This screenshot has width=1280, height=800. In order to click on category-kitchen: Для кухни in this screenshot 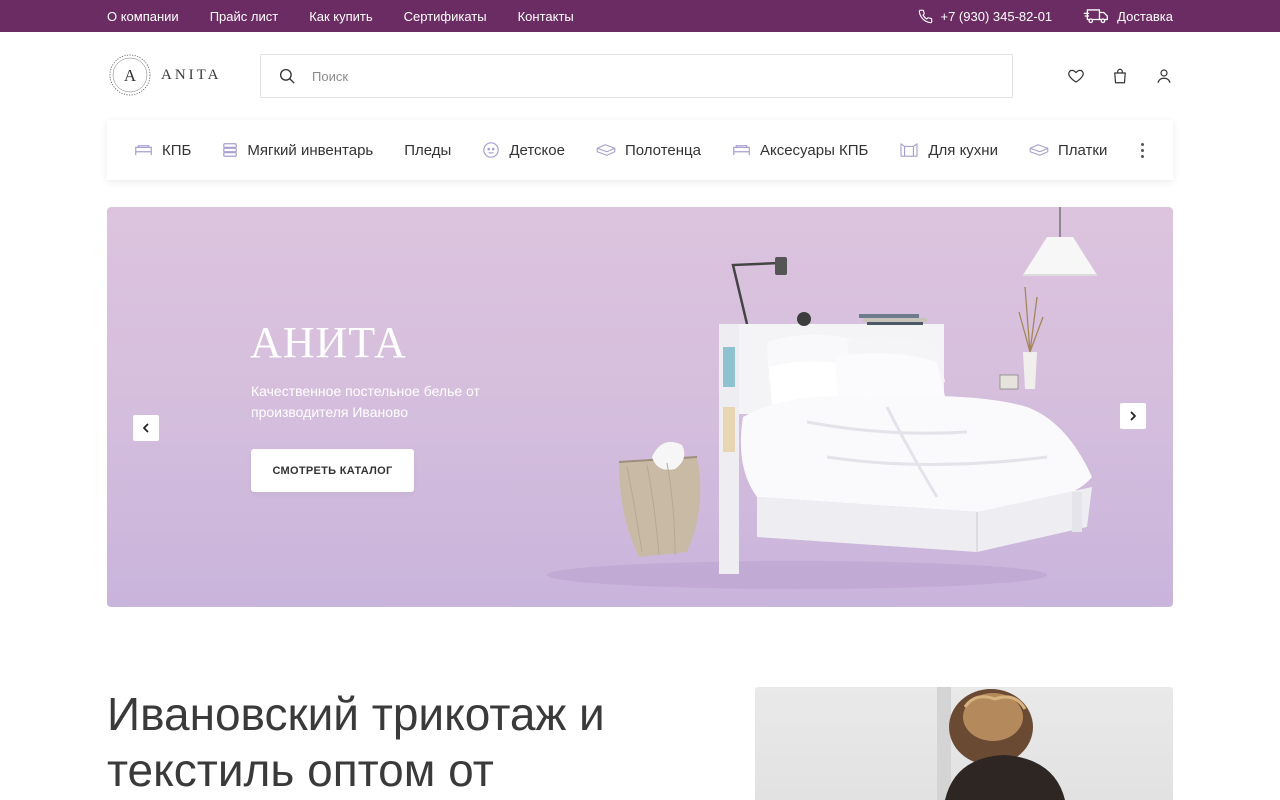, I will do `click(948, 150)`.